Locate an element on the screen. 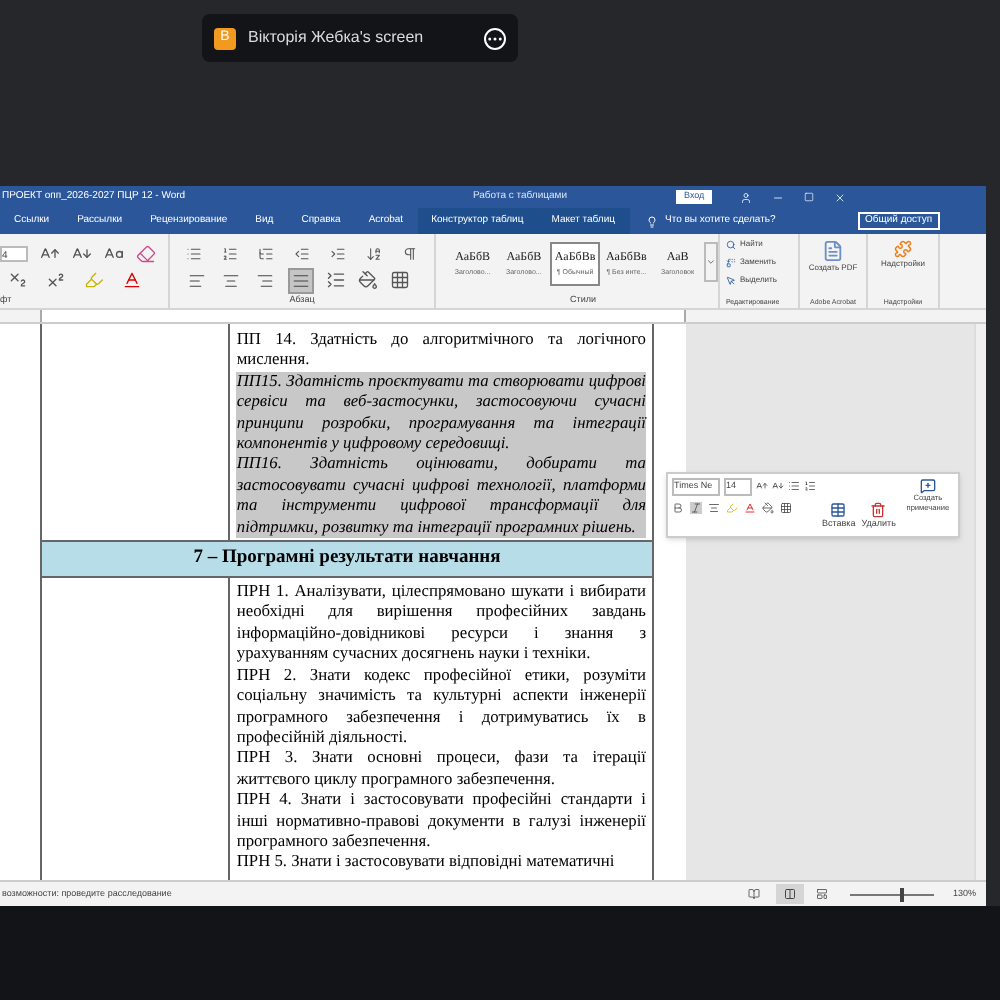 This screenshot has width=1000, height=1000. lightbulb-icon is located at coordinates (651, 221).